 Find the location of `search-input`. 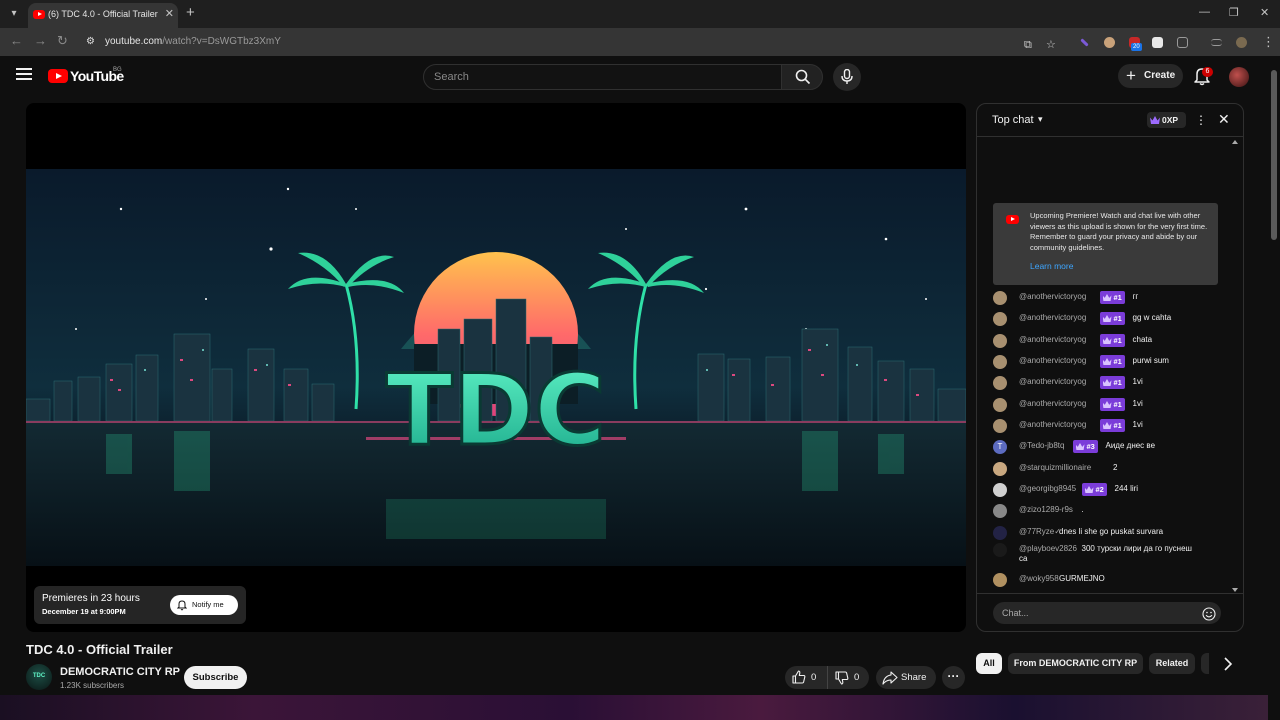

search-input is located at coordinates (599, 77).